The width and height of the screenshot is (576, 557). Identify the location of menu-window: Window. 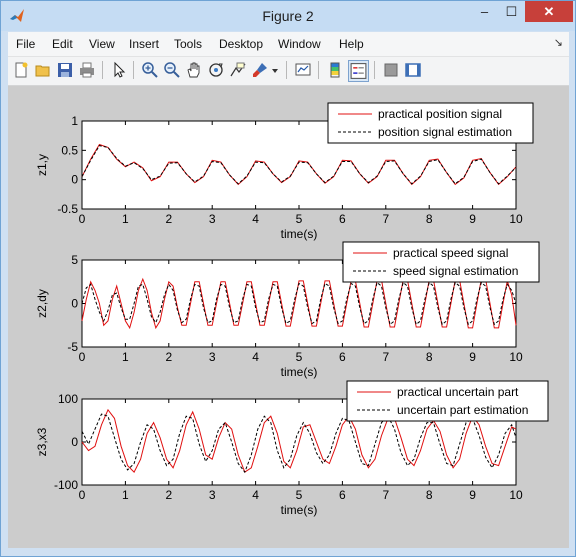
(299, 44).